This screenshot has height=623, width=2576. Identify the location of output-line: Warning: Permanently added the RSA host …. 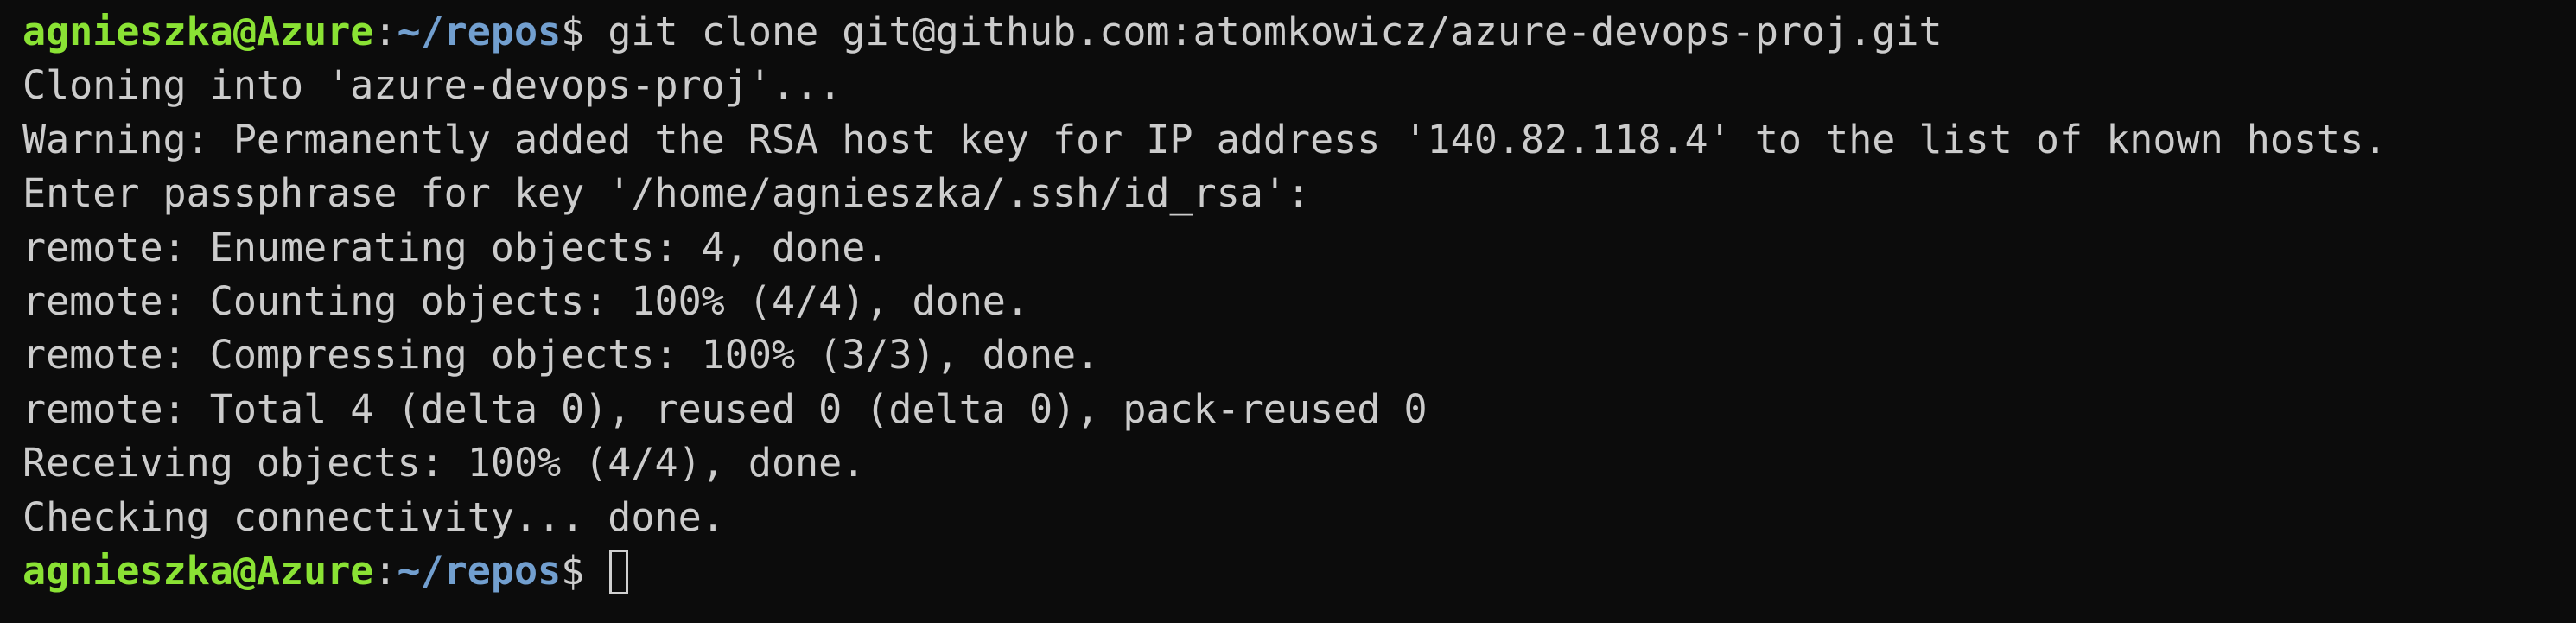
(1205, 139).